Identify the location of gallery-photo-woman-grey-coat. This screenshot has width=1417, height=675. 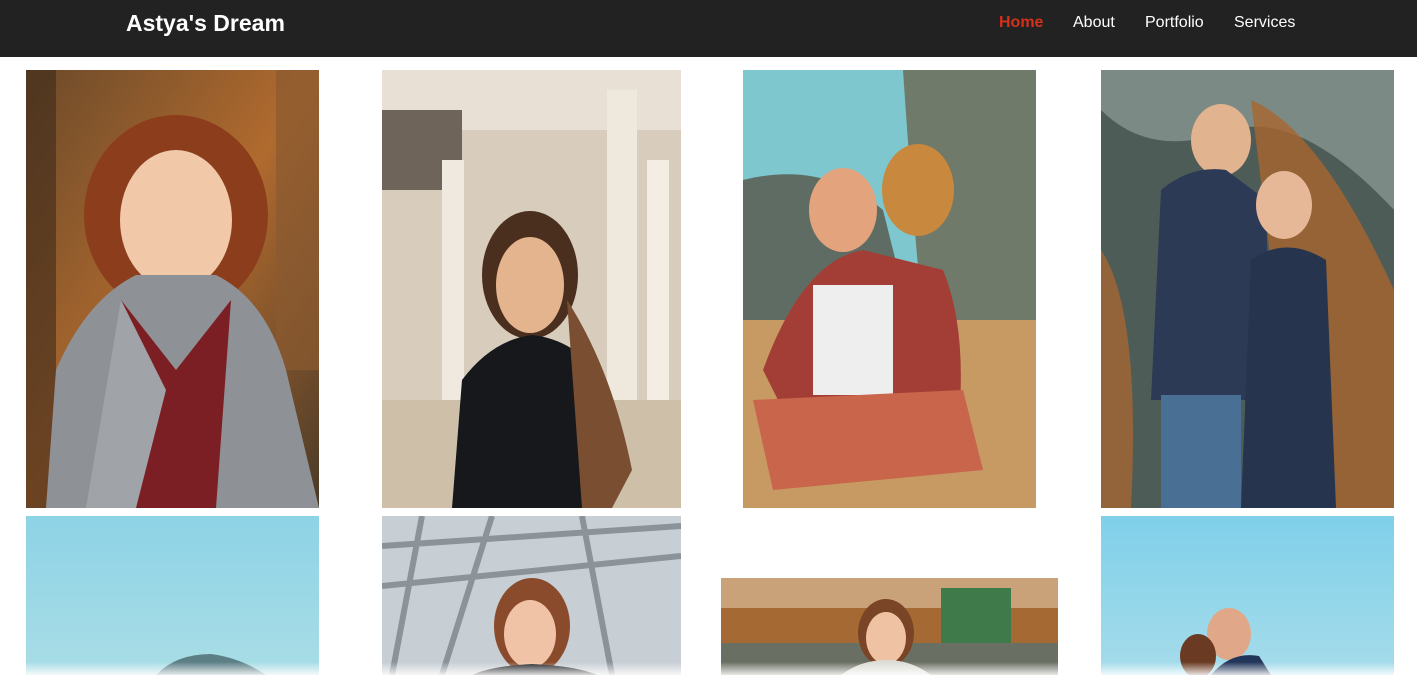
(172, 289).